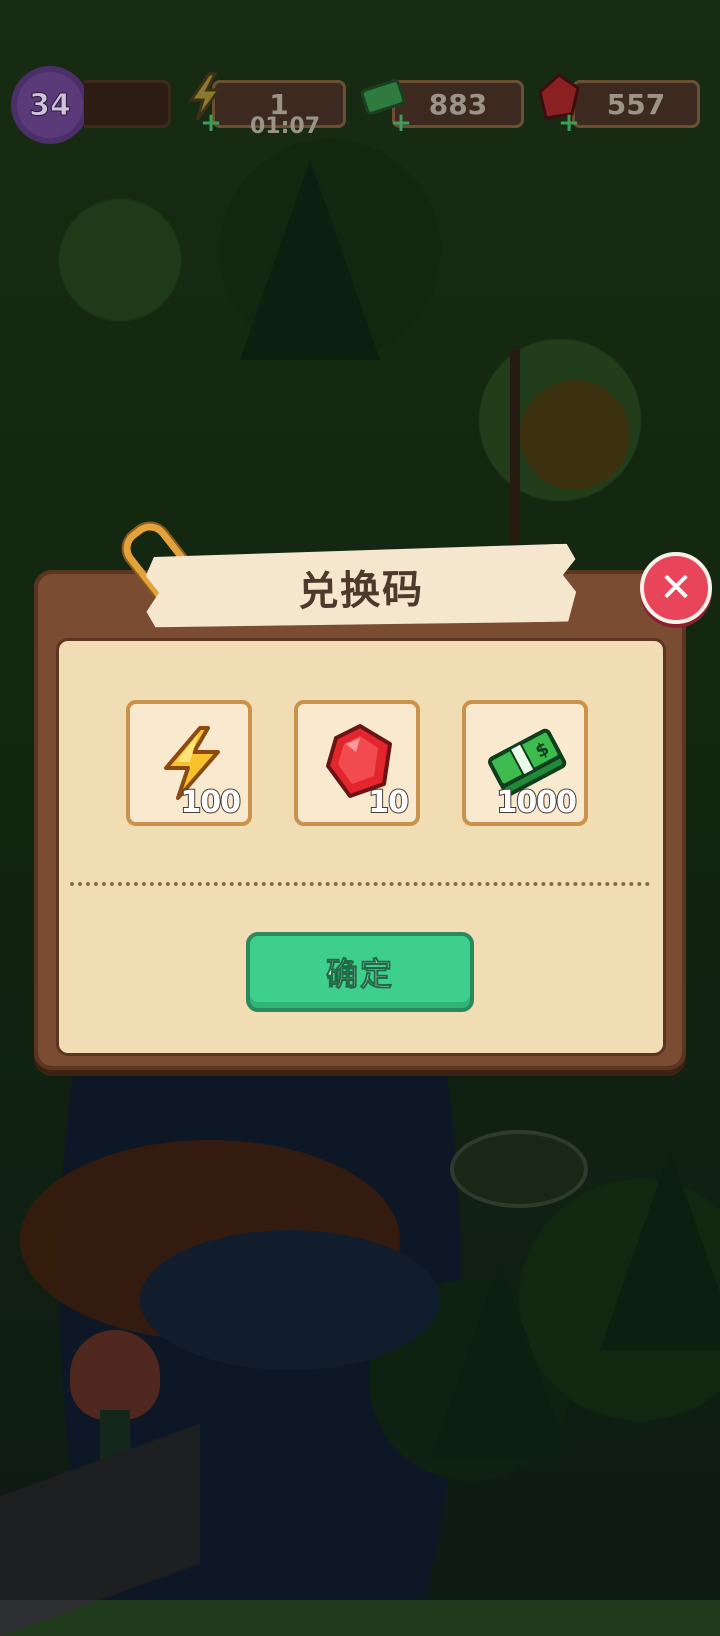 This screenshot has height=1636, width=720. I want to click on confirm-button: 确定, so click(360, 972).